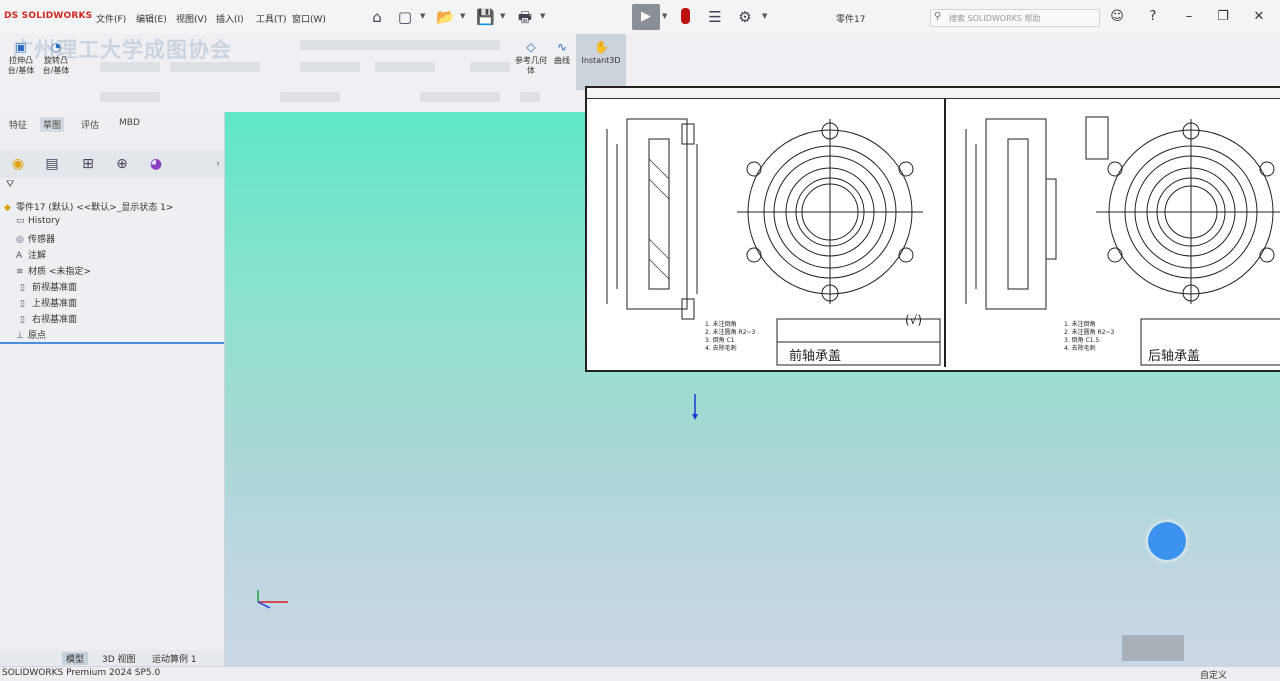  I want to click on curves-button: ∿ 曲线, so click(562, 53).